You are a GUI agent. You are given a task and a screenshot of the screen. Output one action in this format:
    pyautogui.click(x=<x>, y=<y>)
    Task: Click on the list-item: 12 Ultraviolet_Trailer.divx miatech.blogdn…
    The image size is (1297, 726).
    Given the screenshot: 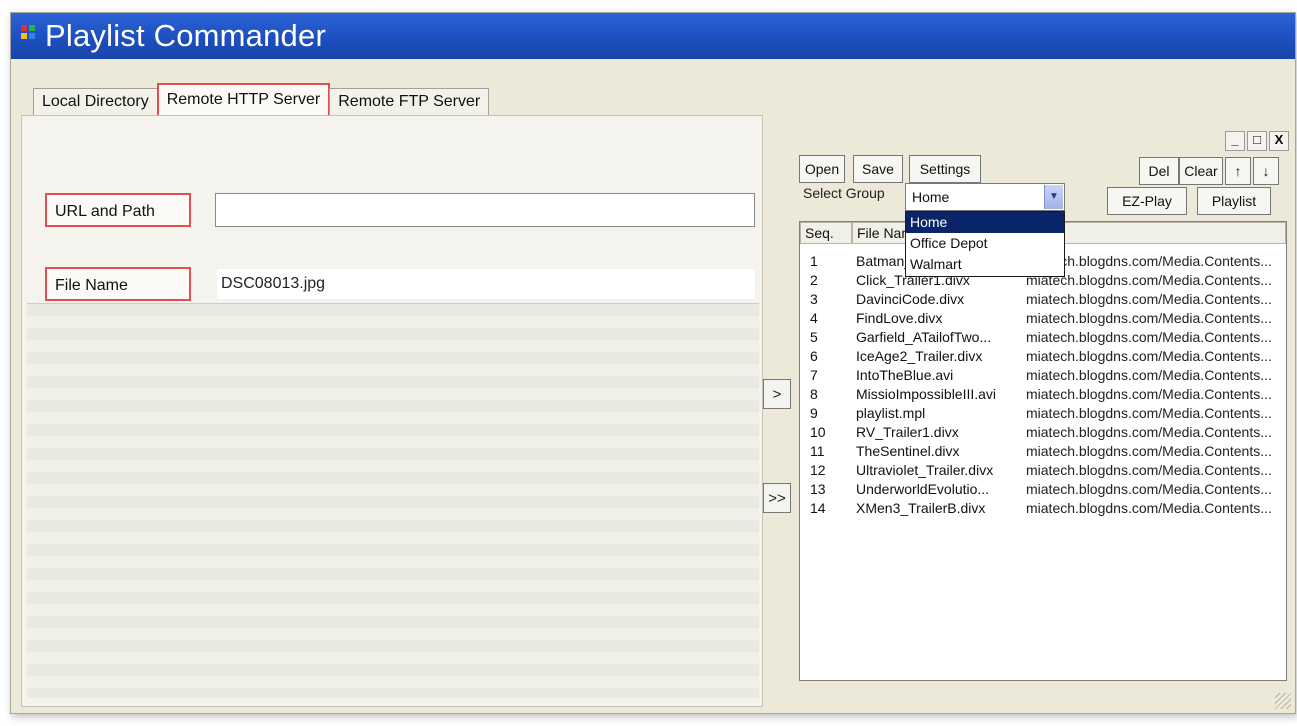 What is the action you would take?
    pyautogui.click(x=1043, y=470)
    